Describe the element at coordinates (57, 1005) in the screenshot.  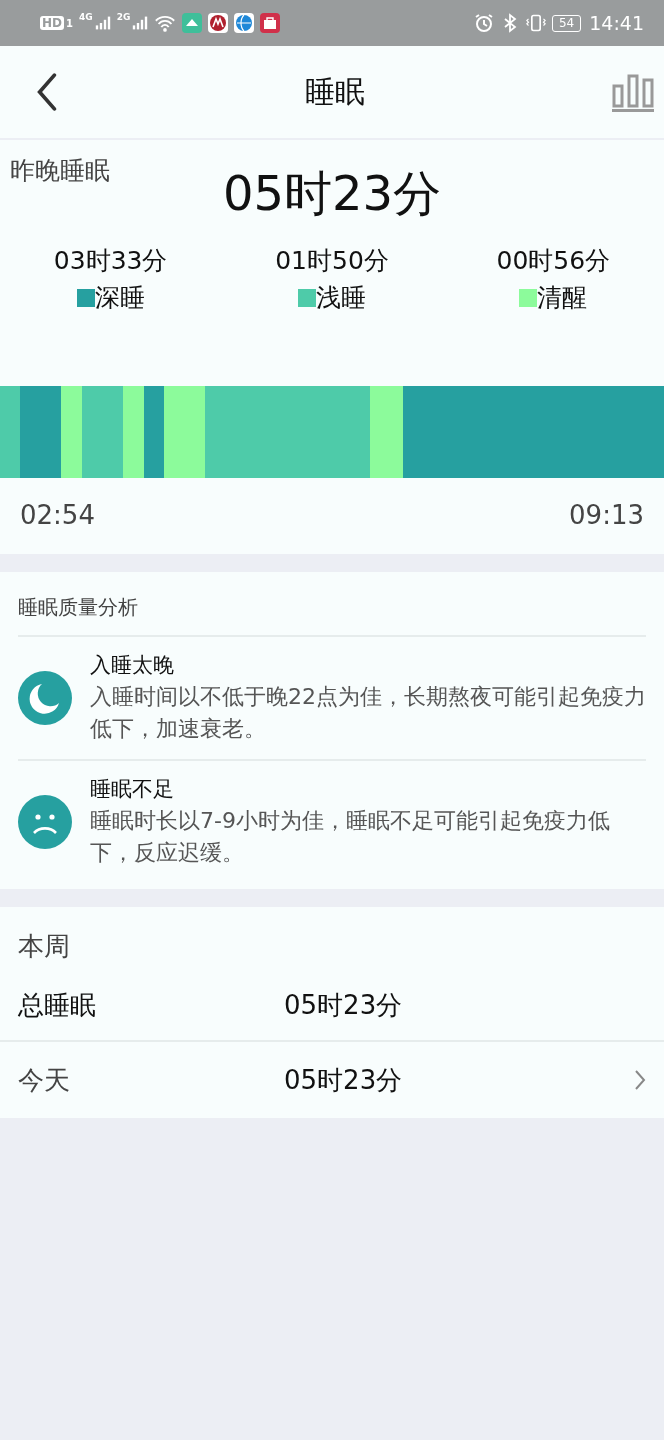
I see `row-label: 总睡眠` at that location.